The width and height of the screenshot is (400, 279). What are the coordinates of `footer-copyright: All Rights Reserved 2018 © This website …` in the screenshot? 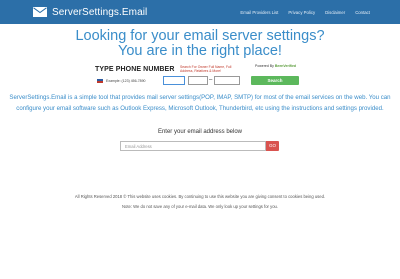 It's located at (200, 196).